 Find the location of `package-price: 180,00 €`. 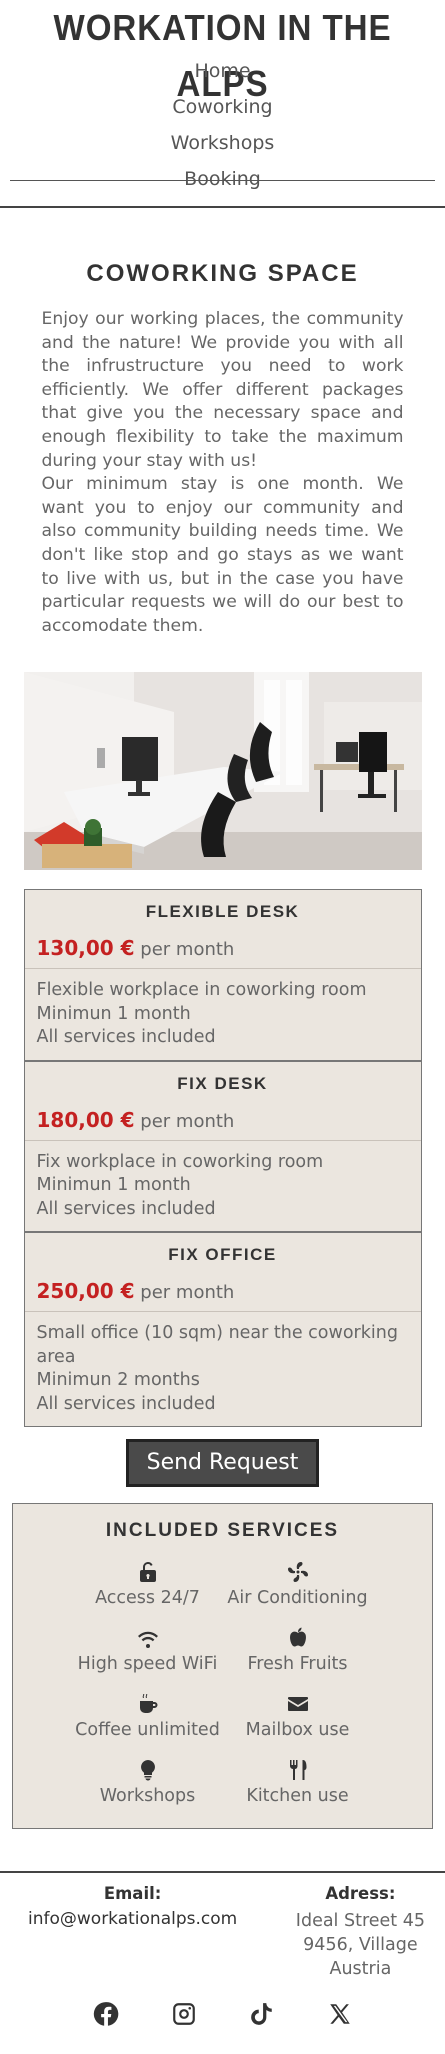

package-price: 180,00 € is located at coordinates (85, 1119).